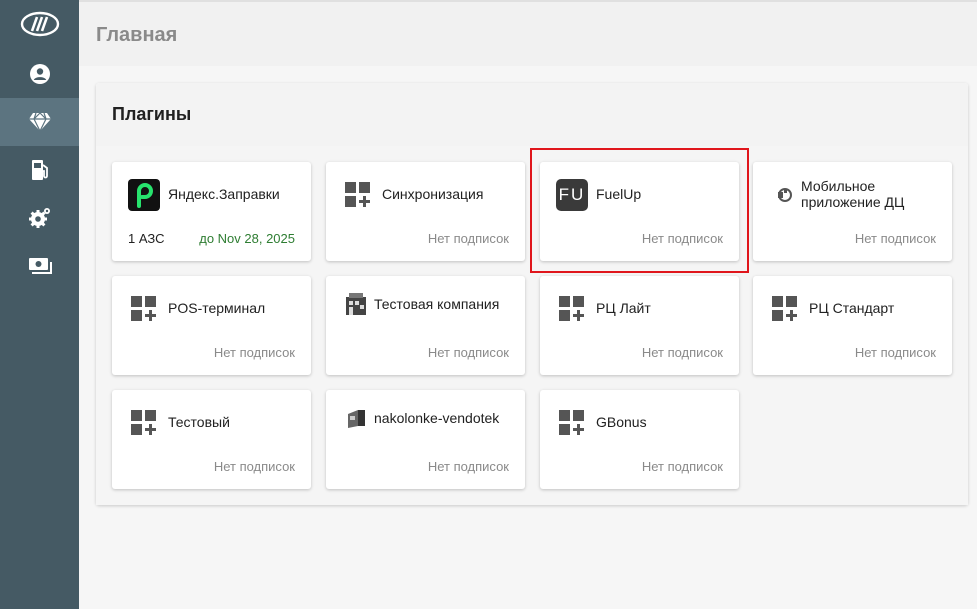  I want to click on plugins-title: Плагины, so click(152, 114).